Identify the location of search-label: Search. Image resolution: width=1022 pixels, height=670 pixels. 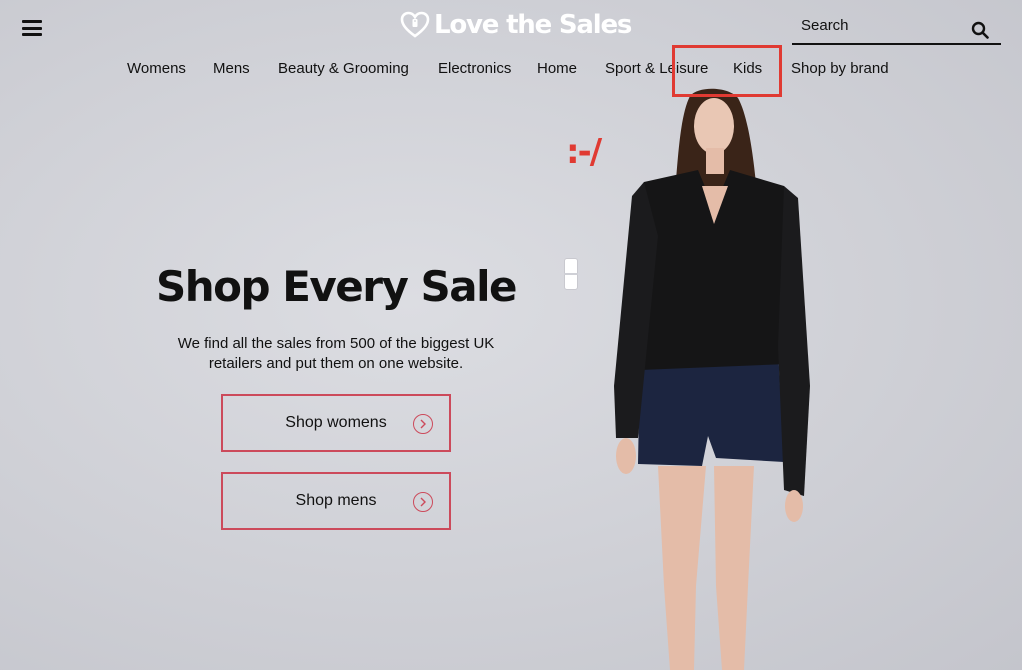
(825, 25).